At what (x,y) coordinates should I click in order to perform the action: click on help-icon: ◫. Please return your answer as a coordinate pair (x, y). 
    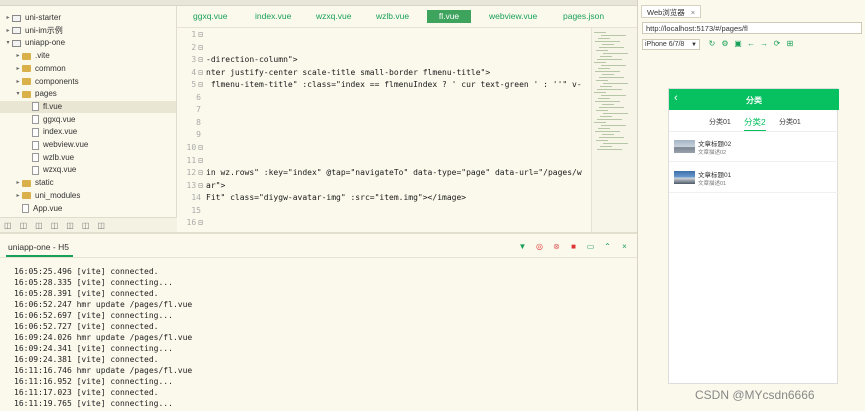
    Looking at the image, I should click on (86, 225).